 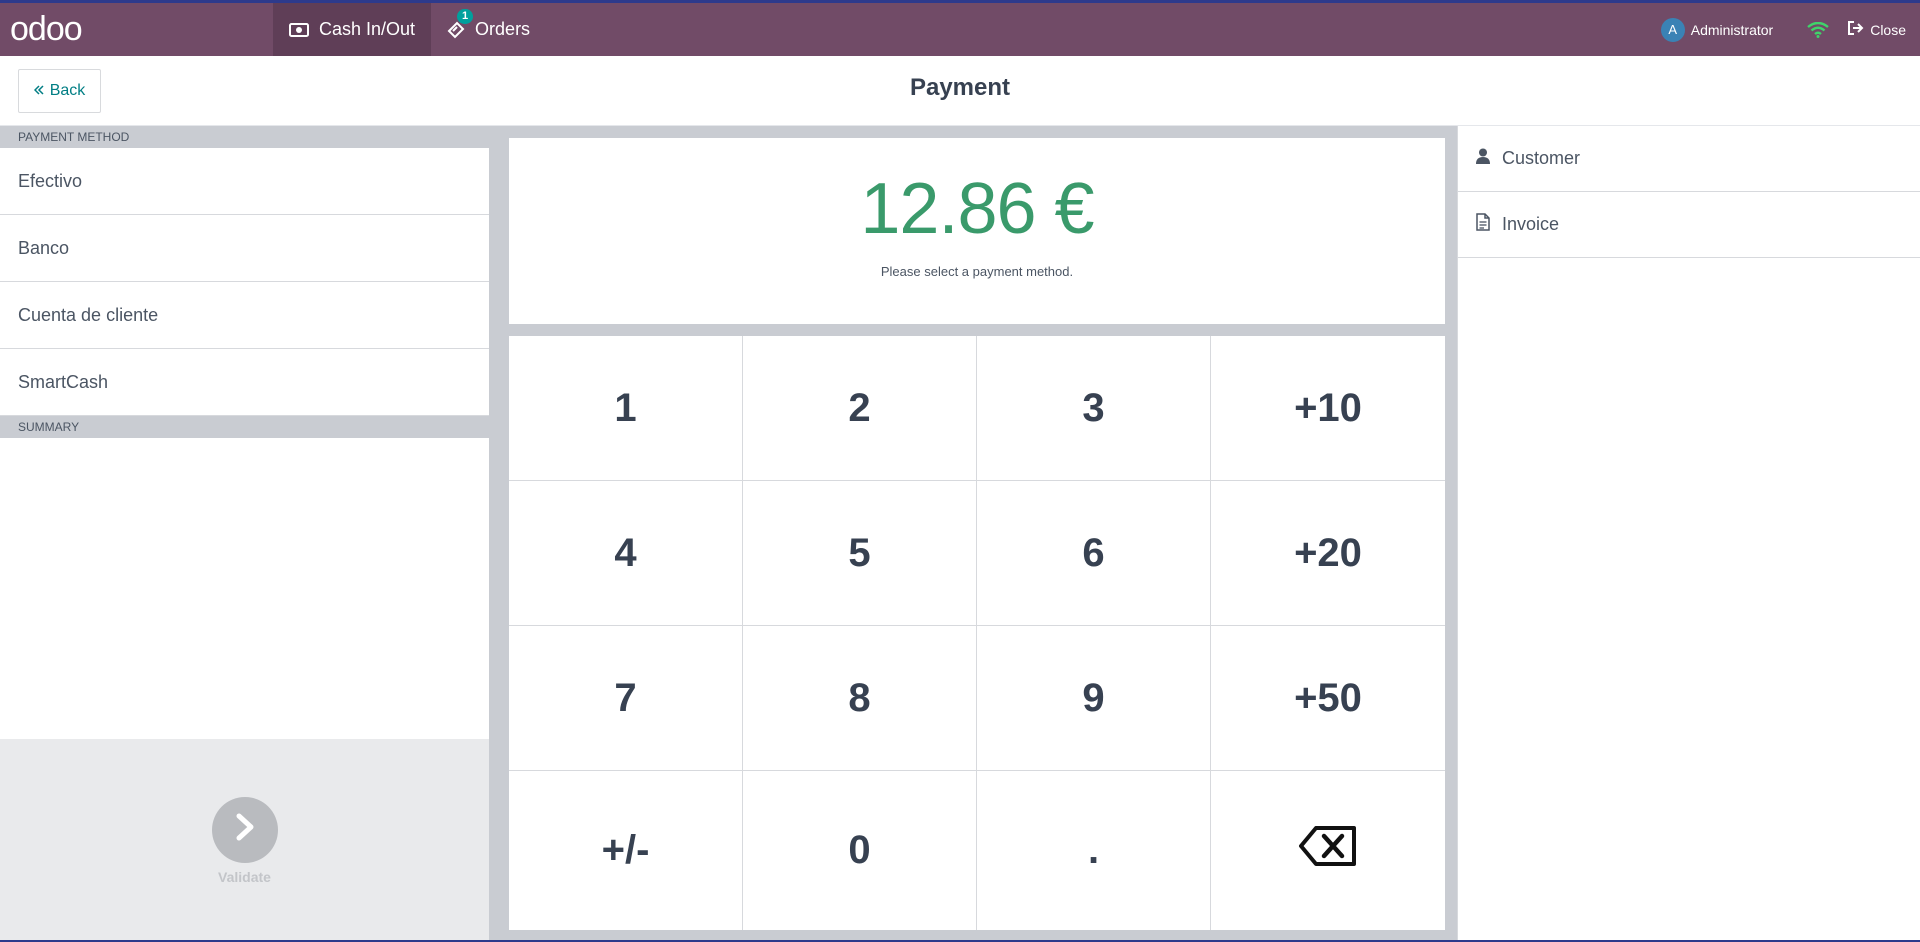 What do you see at coordinates (244, 137) in the screenshot?
I see `payment-method-section-title: PAYMENT METHOD` at bounding box center [244, 137].